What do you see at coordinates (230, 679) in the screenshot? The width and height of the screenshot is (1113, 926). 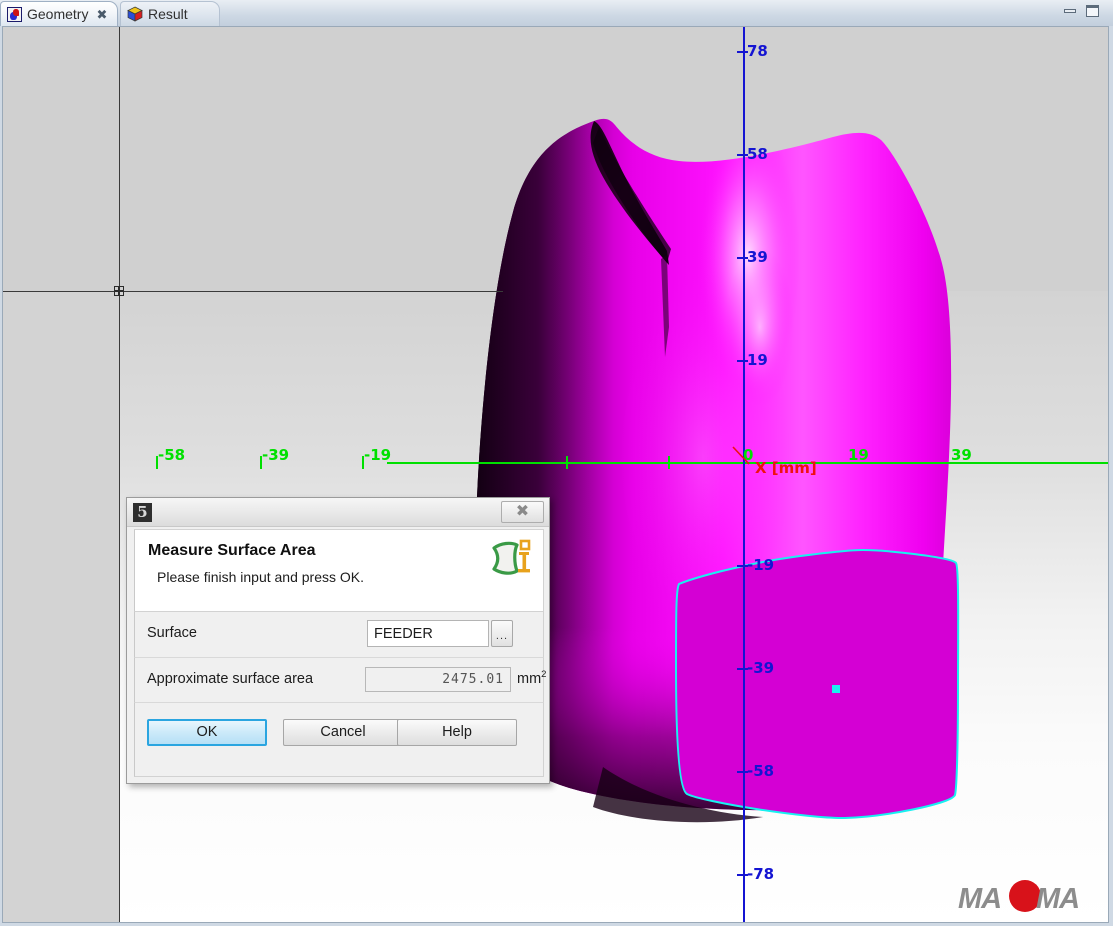 I see `approximate-surface-area-label: Approximate surface area` at bounding box center [230, 679].